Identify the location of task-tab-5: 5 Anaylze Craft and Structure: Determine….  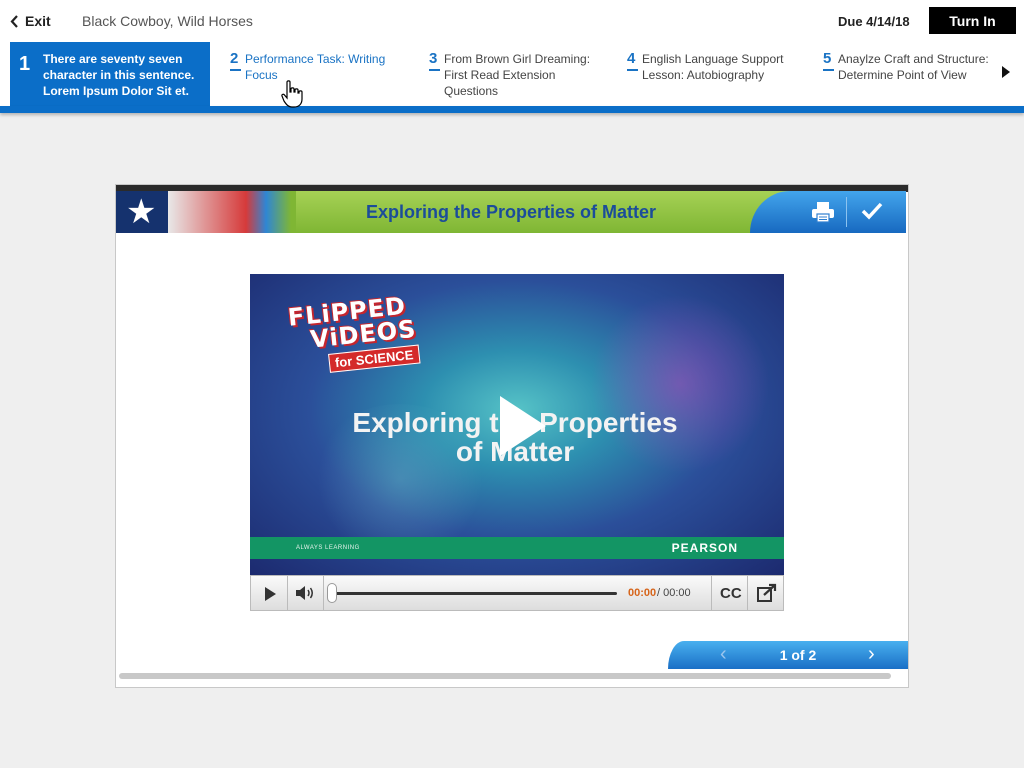
(903, 74).